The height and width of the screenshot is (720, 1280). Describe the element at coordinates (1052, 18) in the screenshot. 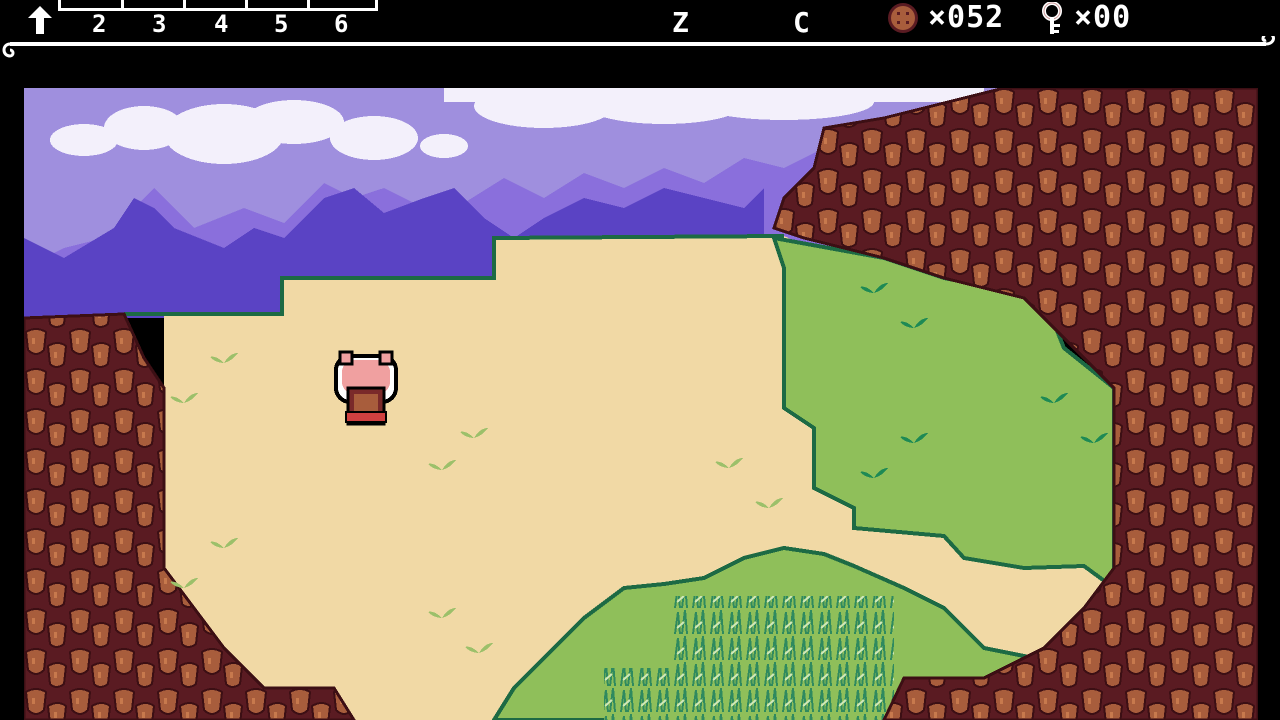

I see `key-icon` at that location.